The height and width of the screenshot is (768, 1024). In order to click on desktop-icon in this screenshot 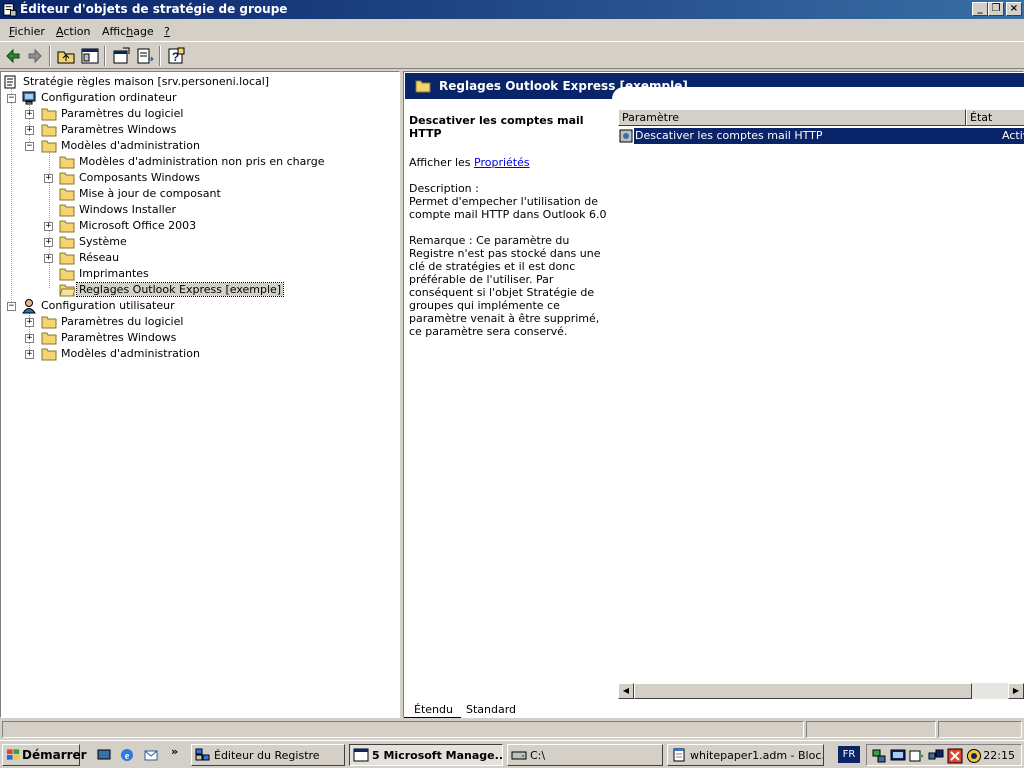, I will do `click(104, 755)`.